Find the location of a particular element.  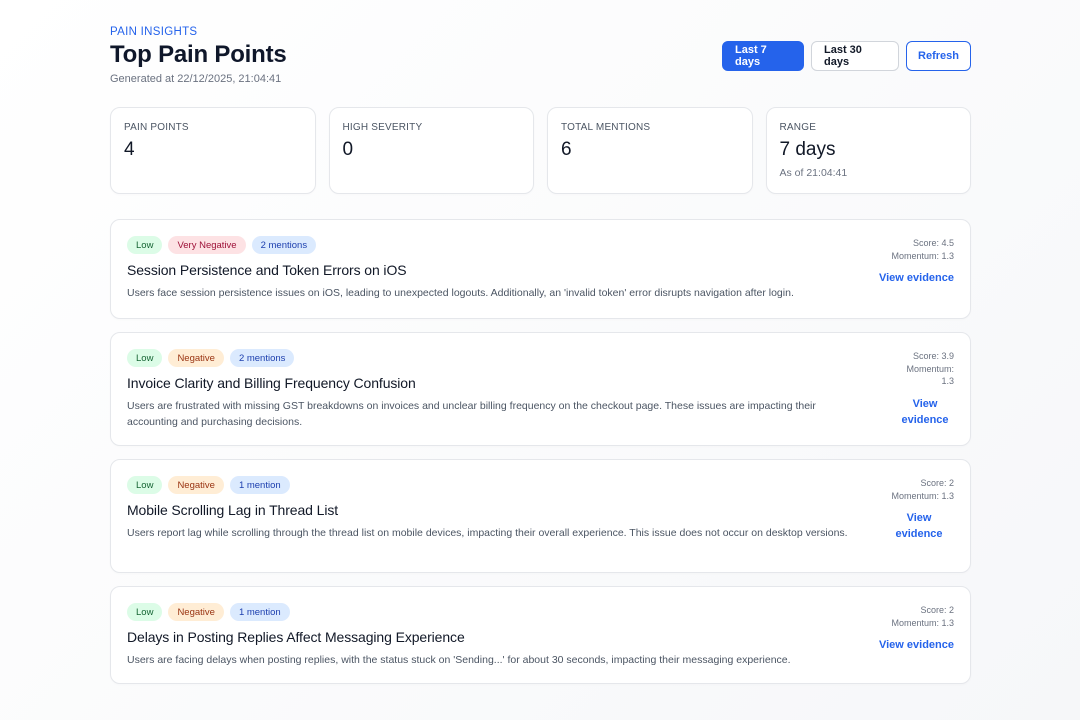

stat-pain-points: PAIN POINTS 4 is located at coordinates (213, 150).